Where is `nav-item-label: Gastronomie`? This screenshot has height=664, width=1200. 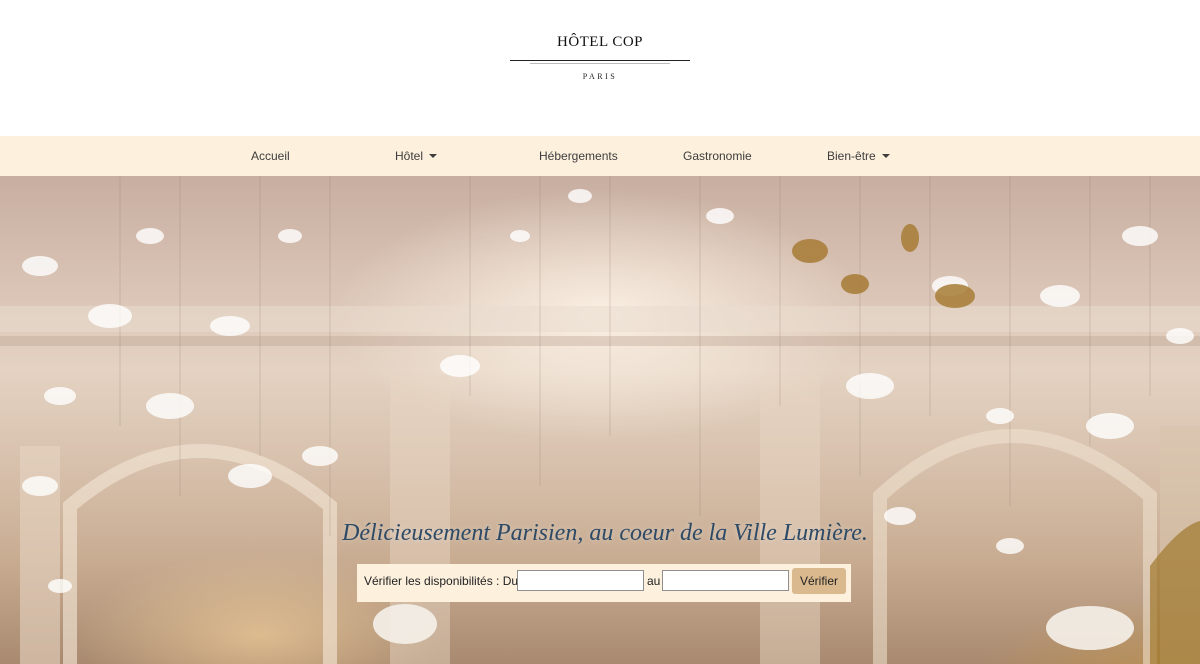 nav-item-label: Gastronomie is located at coordinates (717, 156).